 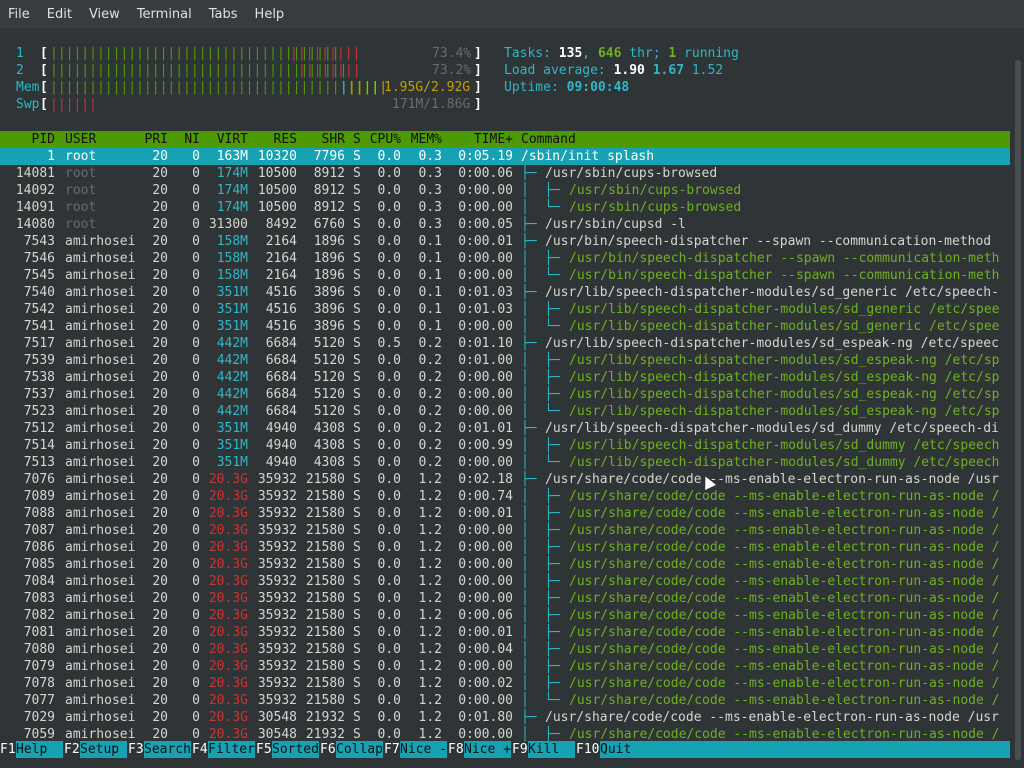 What do you see at coordinates (231, 749) in the screenshot?
I see `fkey-label-f4: Filter` at bounding box center [231, 749].